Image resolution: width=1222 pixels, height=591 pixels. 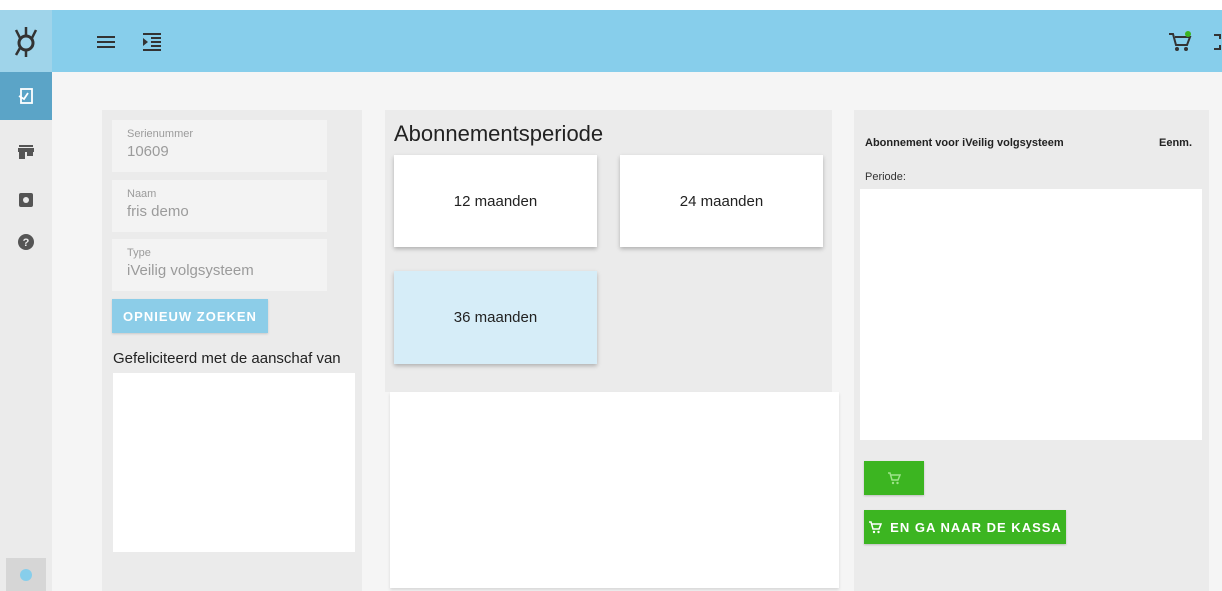 What do you see at coordinates (976, 527) in the screenshot?
I see `checkout-label: EN GA NAAR DE KASSA` at bounding box center [976, 527].